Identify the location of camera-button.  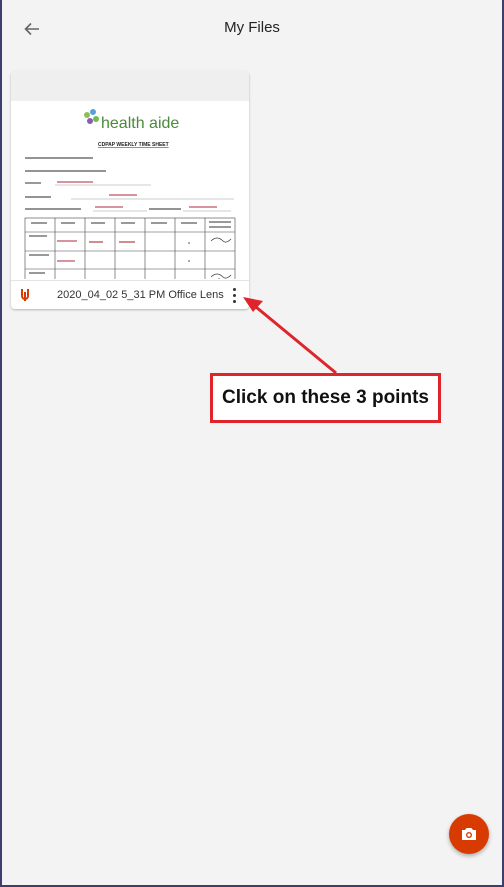
(469, 834).